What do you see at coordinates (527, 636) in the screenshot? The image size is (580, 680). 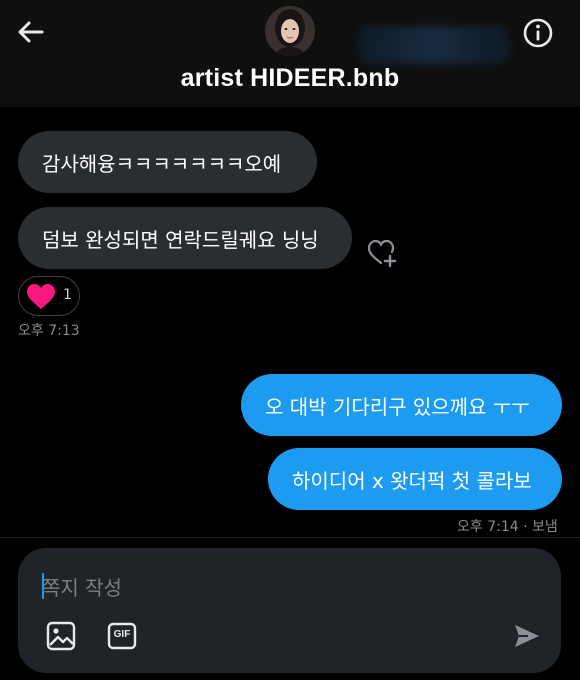 I see `send-icon` at bounding box center [527, 636].